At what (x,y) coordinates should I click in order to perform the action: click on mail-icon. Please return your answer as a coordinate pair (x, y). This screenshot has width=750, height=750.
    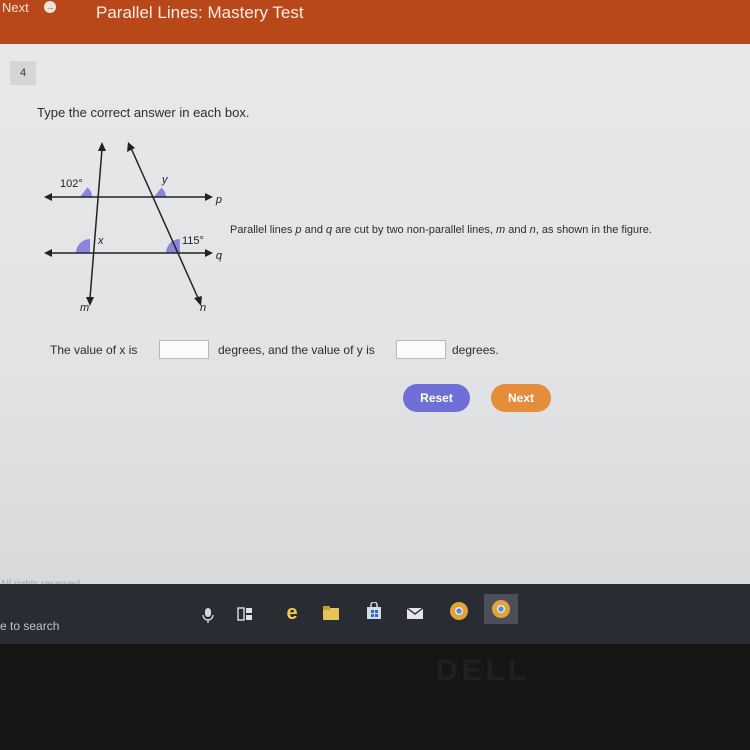
    Looking at the image, I should click on (415, 613).